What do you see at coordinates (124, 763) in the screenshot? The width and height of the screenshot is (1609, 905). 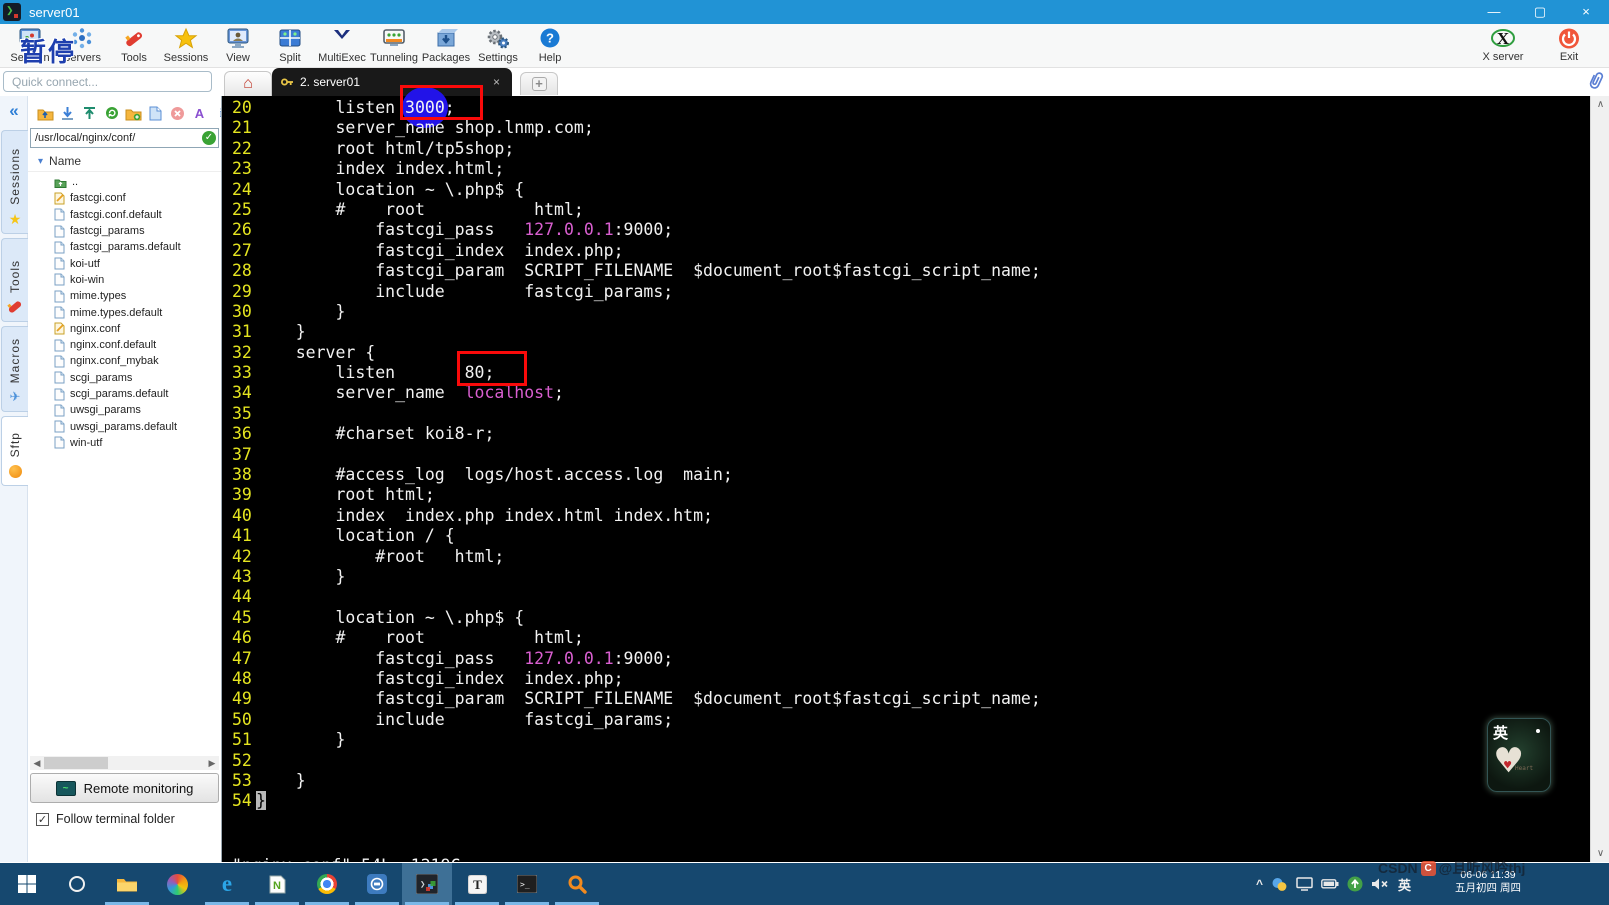 I see `horizontal-scrollbar: ◀ ▶` at bounding box center [124, 763].